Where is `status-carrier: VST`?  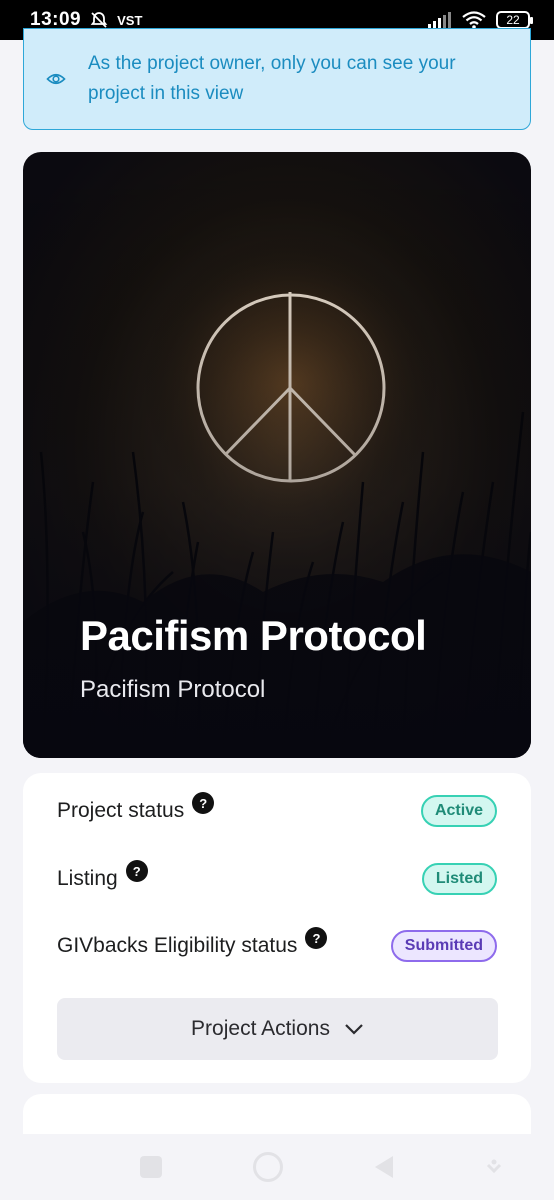 status-carrier: VST is located at coordinates (130, 20).